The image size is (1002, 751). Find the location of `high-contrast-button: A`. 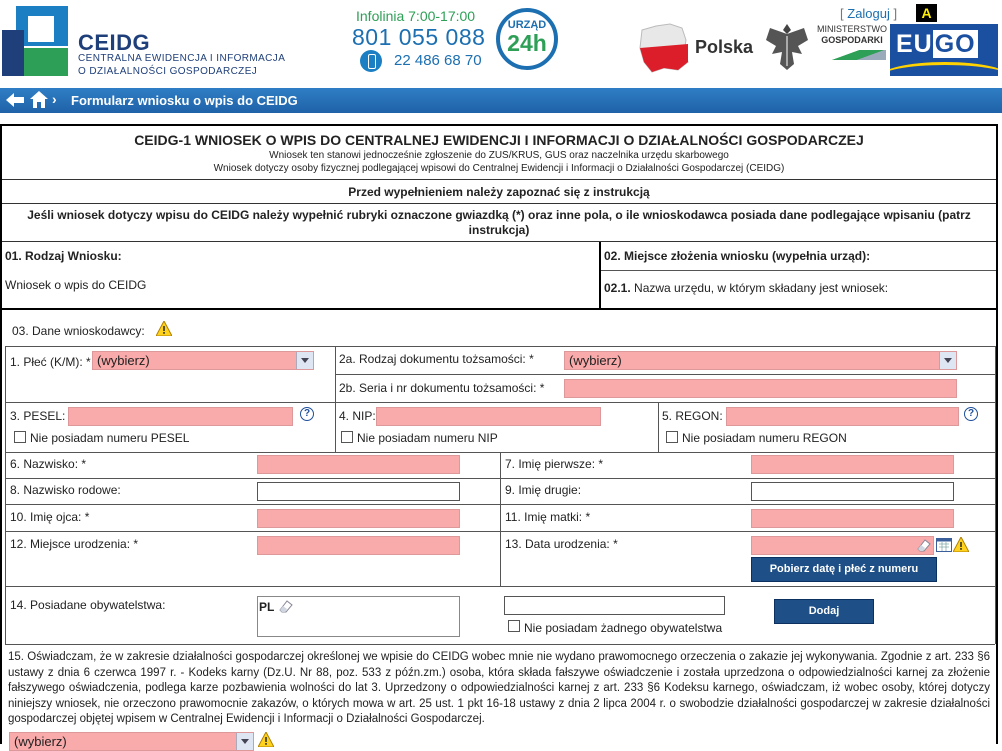

high-contrast-button: A is located at coordinates (926, 13).